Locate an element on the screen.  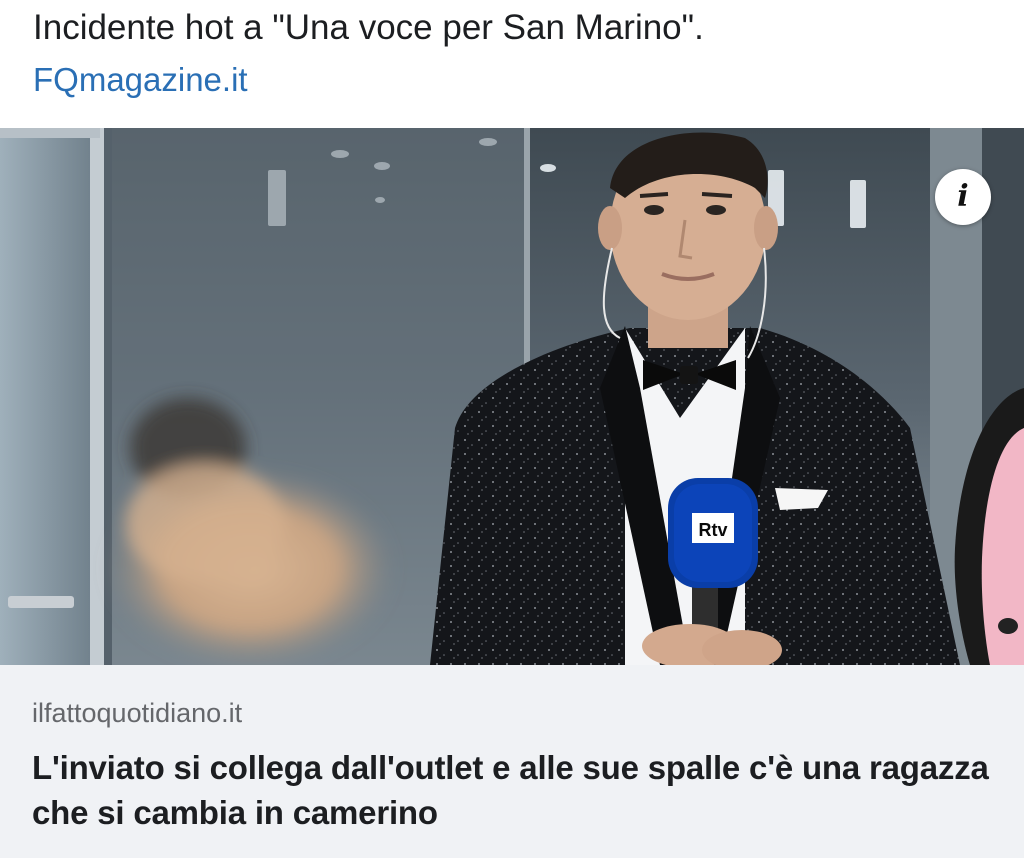
ad-info-button: i is located at coordinates (963, 197).